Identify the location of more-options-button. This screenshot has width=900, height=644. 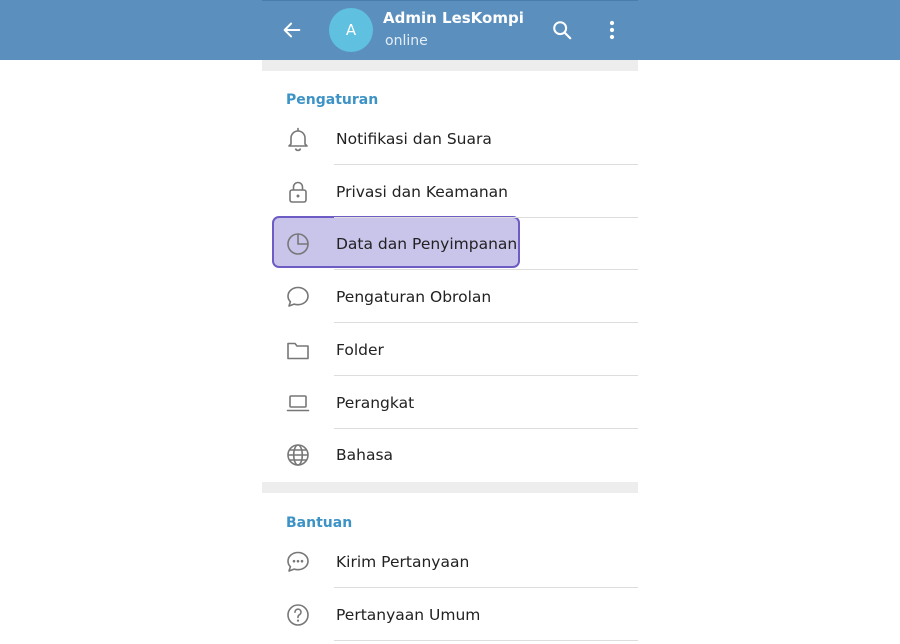
(612, 30).